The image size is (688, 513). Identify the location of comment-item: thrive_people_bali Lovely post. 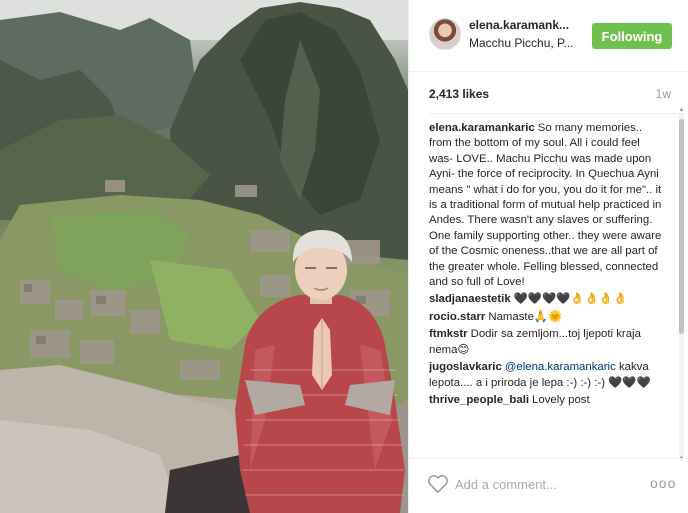
(554, 400).